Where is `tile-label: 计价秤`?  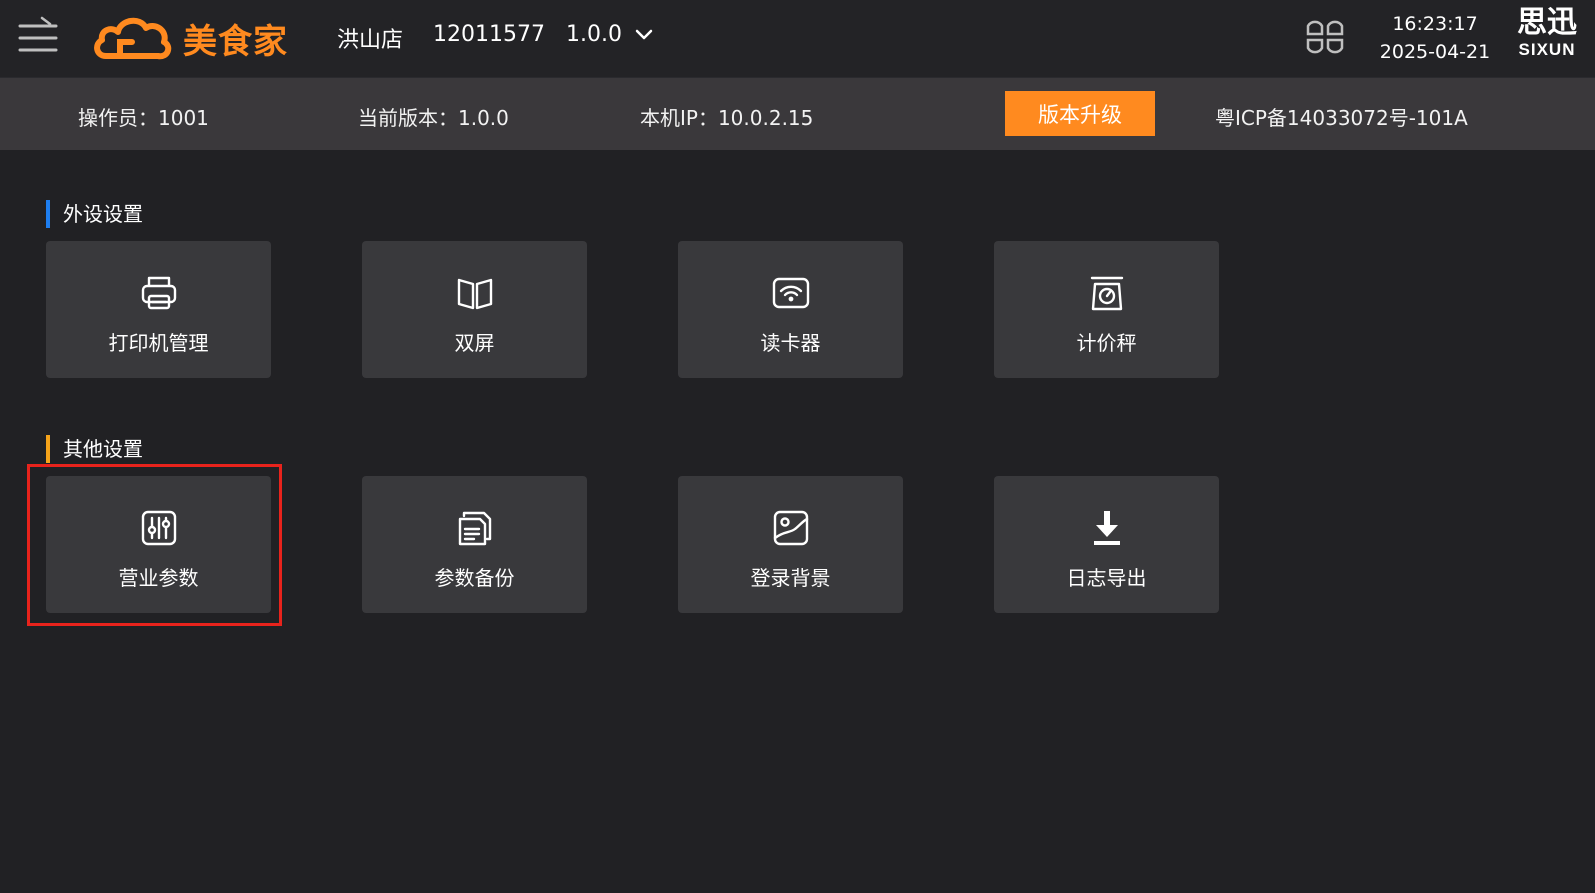 tile-label: 计价秤 is located at coordinates (1106, 343).